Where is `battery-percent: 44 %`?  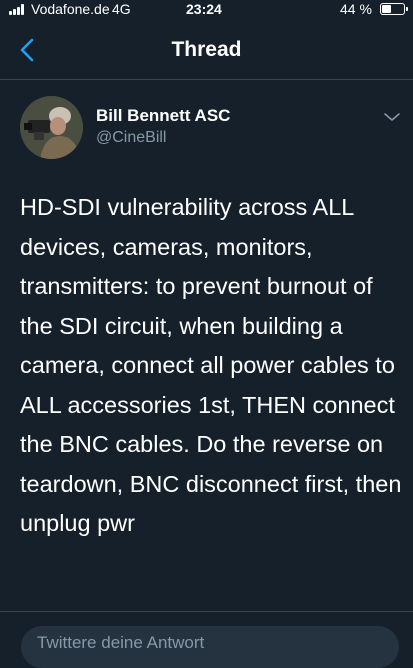
battery-percent: 44 % is located at coordinates (356, 9).